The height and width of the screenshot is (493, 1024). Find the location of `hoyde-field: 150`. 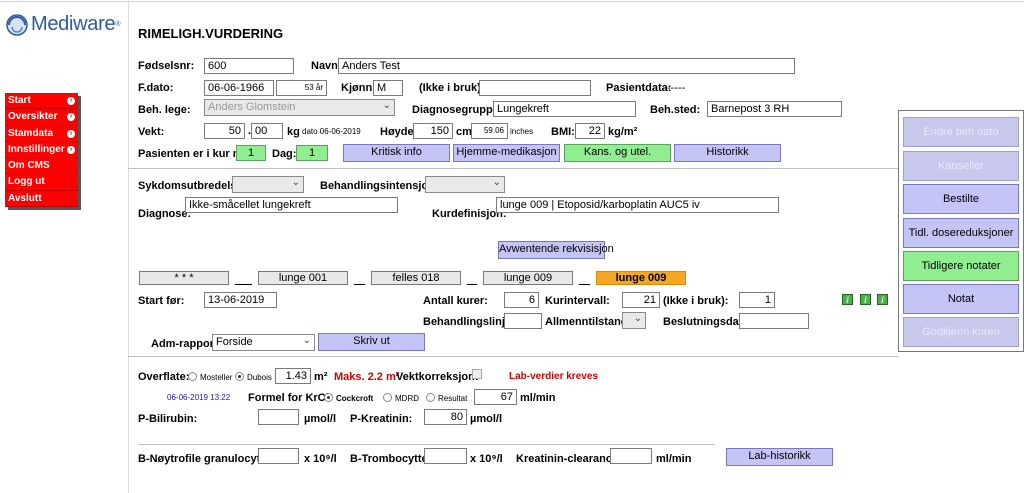

hoyde-field: 150 is located at coordinates (433, 131).